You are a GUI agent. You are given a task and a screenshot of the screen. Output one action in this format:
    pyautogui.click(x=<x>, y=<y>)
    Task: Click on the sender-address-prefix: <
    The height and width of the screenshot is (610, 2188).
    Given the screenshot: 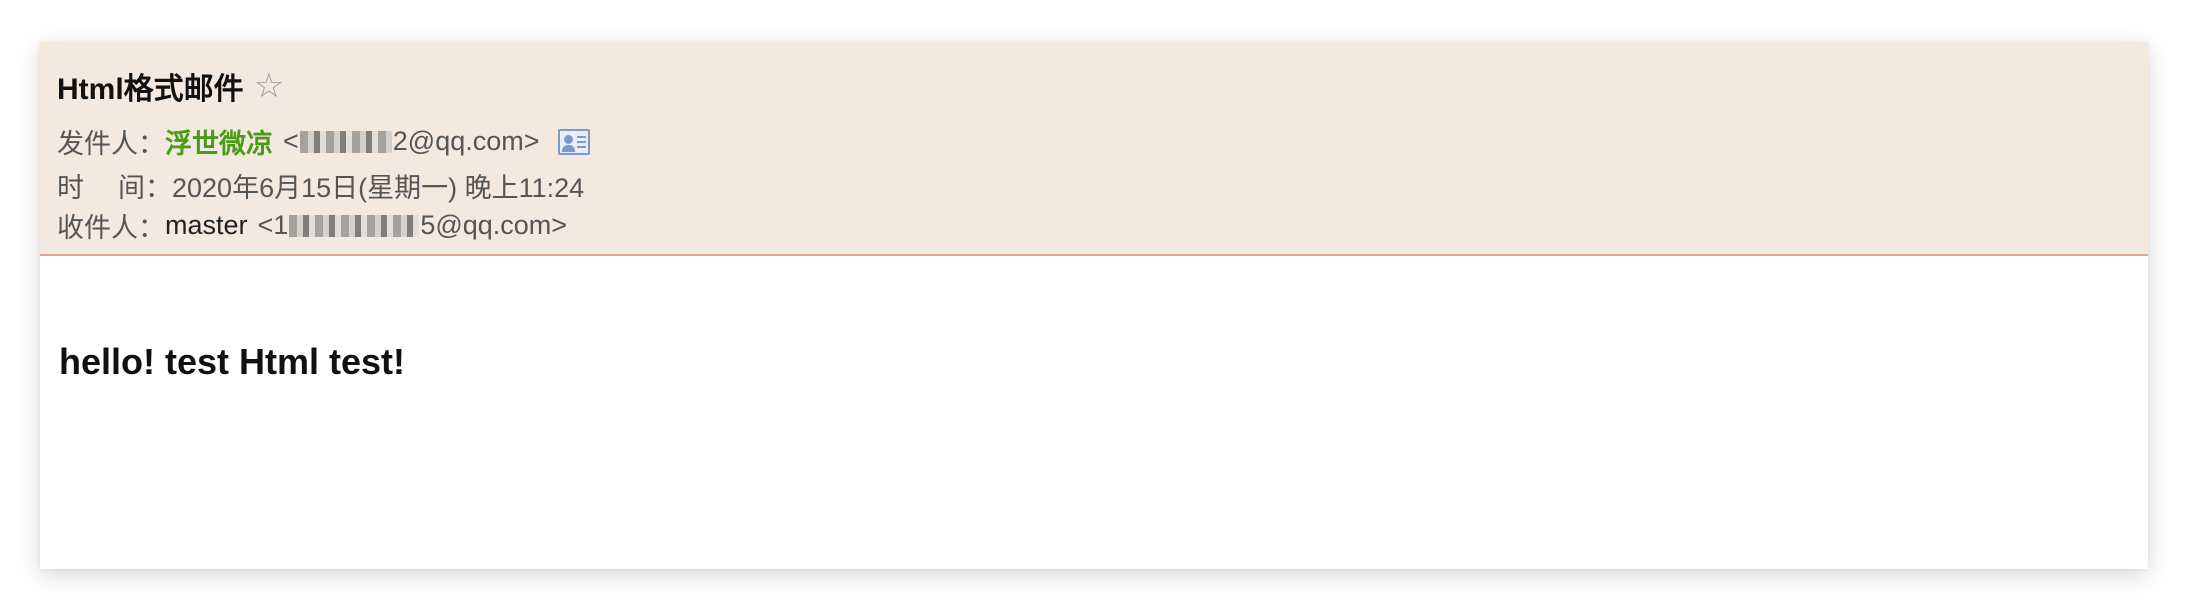 What is the action you would take?
    pyautogui.click(x=291, y=141)
    